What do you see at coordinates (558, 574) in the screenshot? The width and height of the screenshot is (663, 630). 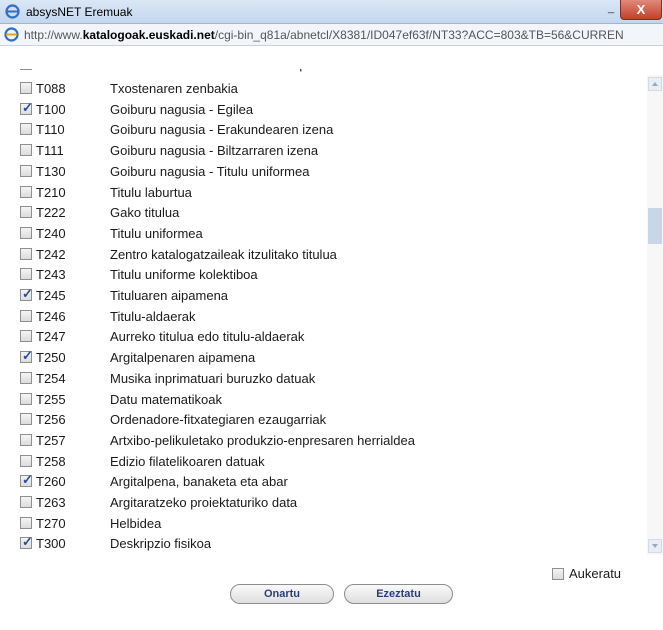 I see `select-all-checkbox` at bounding box center [558, 574].